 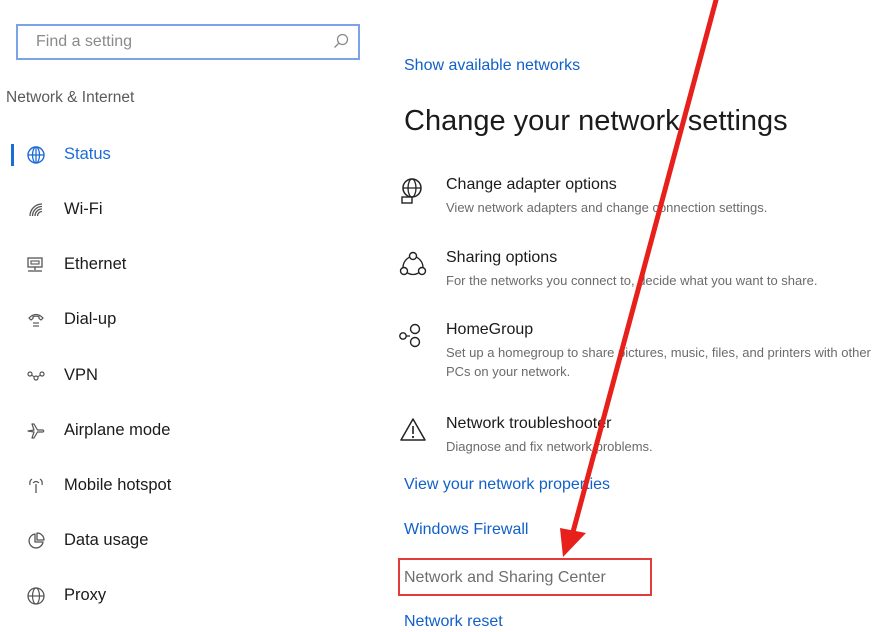 I want to click on option-title: Change adapter options, so click(x=531, y=184).